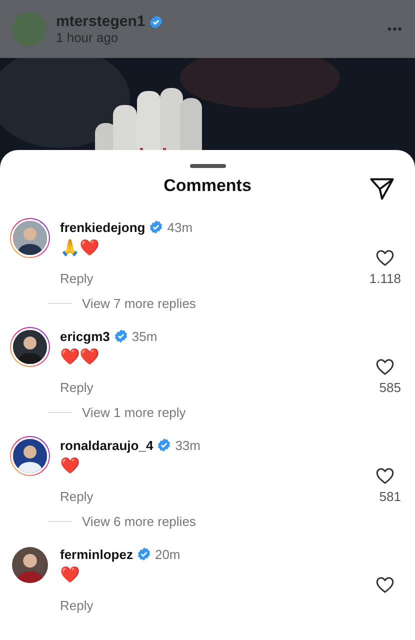 The image size is (415, 640). What do you see at coordinates (208, 166) in the screenshot?
I see `drag-handle` at bounding box center [208, 166].